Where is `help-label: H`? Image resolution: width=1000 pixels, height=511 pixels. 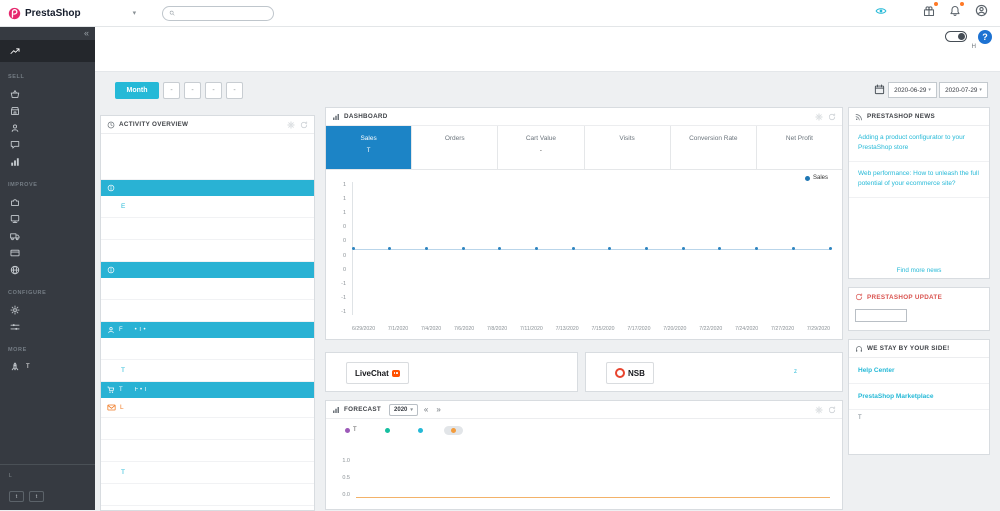
help-label: H is located at coordinates (973, 47).